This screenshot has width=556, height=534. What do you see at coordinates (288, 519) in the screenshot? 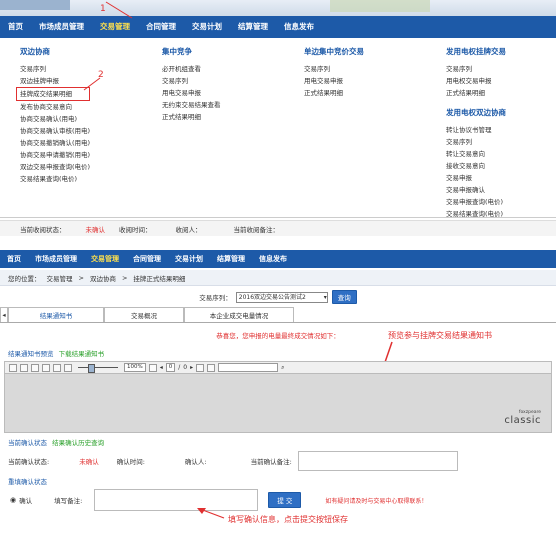
I see `annotation-fill-text: 填写确认信息，点击提交按钮保存` at bounding box center [288, 519].